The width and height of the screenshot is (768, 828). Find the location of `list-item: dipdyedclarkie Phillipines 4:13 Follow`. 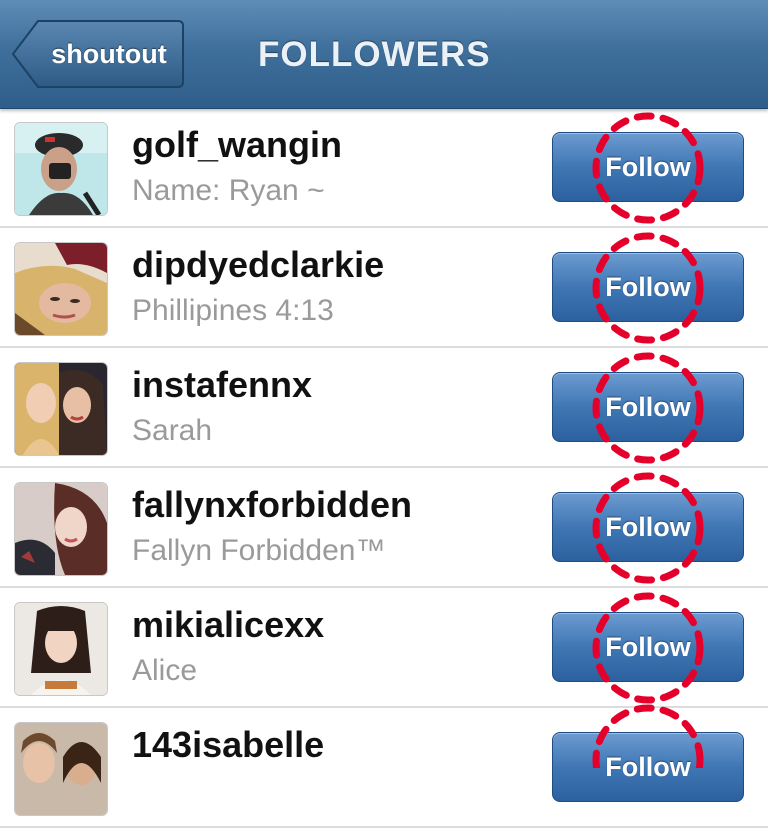

list-item: dipdyedclarkie Phillipines 4:13 Follow is located at coordinates (384, 288).